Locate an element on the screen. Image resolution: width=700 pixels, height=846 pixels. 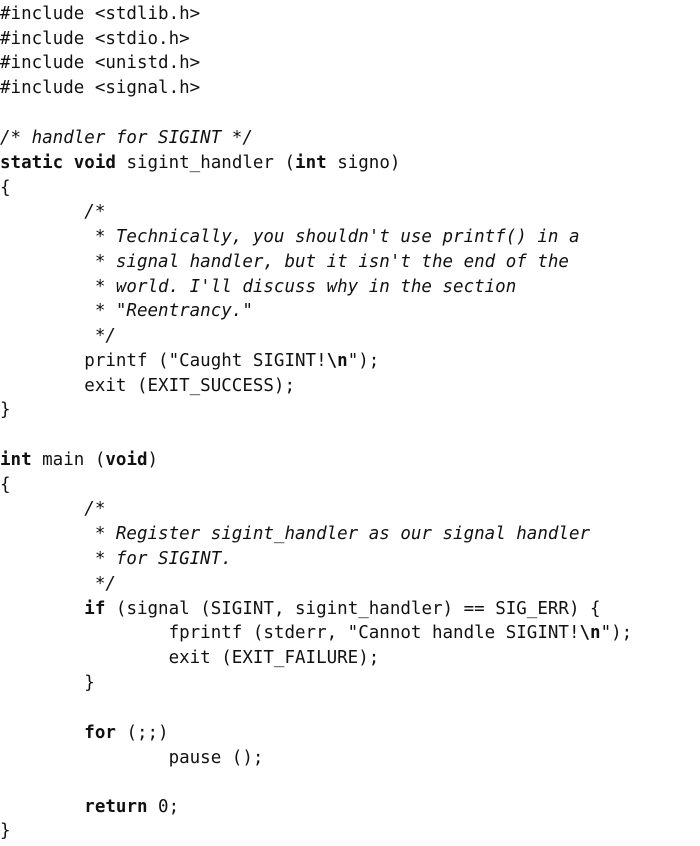
code-text: (;;) is located at coordinates (142, 733).